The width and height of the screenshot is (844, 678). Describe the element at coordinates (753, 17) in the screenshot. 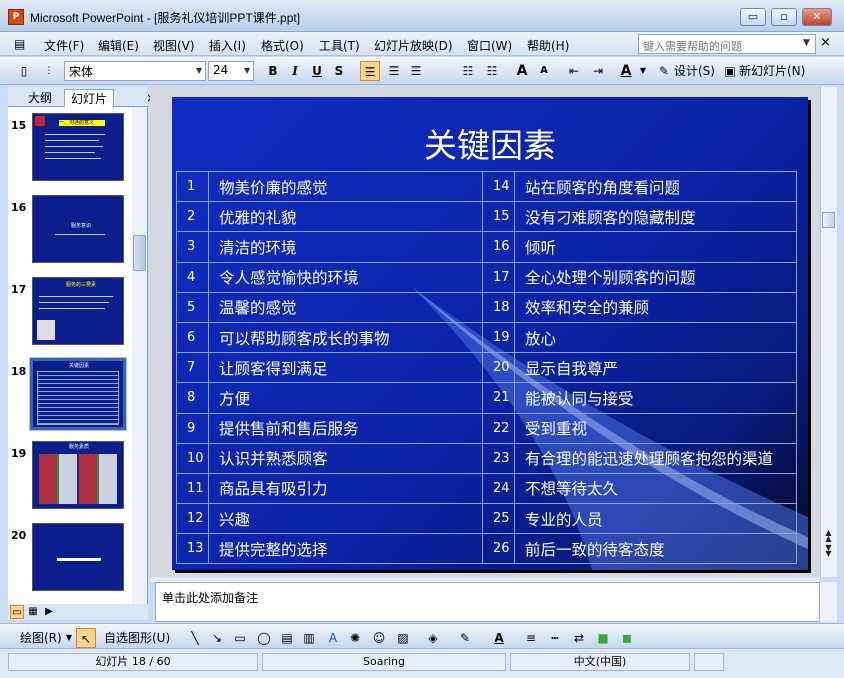

I see `minimize-button: ▭` at that location.